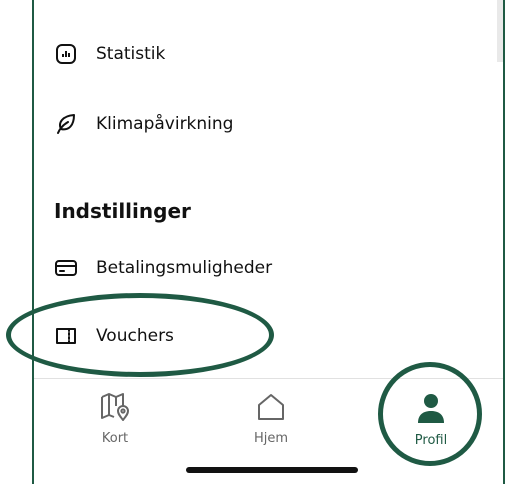  What do you see at coordinates (431, 440) in the screenshot?
I see `tab-label: Profil` at bounding box center [431, 440].